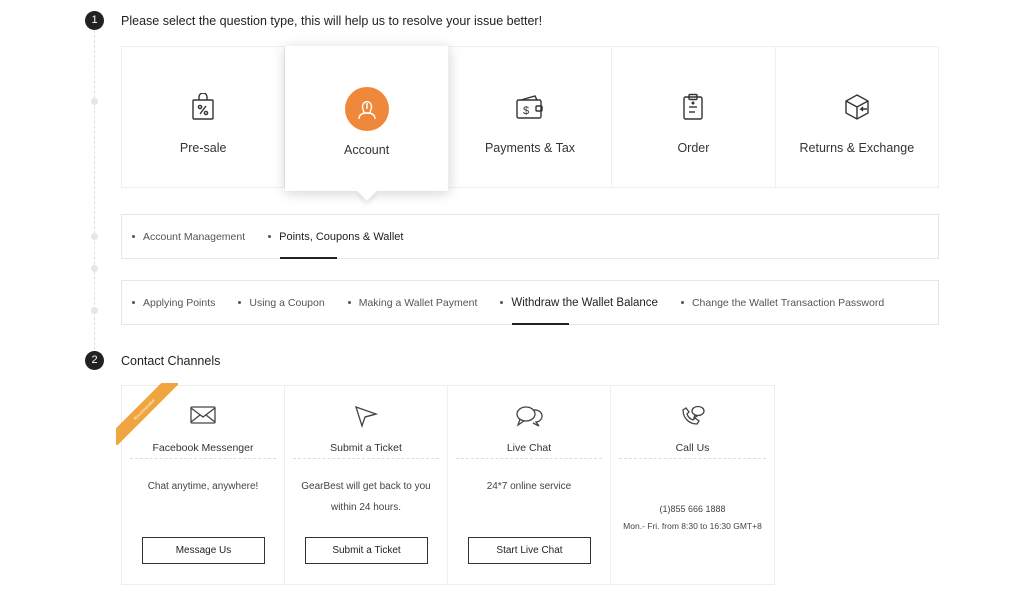  I want to click on topic-applying-points: Applying Points, so click(173, 302).